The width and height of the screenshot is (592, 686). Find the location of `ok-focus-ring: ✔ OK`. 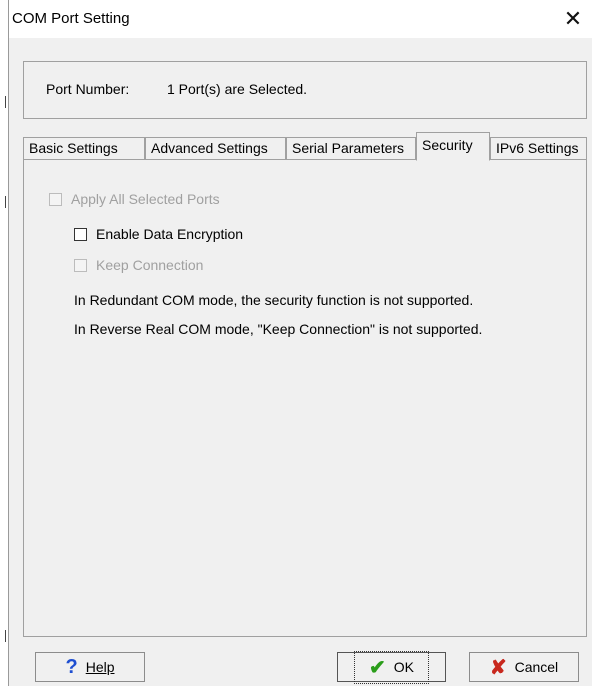

ok-focus-ring: ✔ OK is located at coordinates (391, 667).